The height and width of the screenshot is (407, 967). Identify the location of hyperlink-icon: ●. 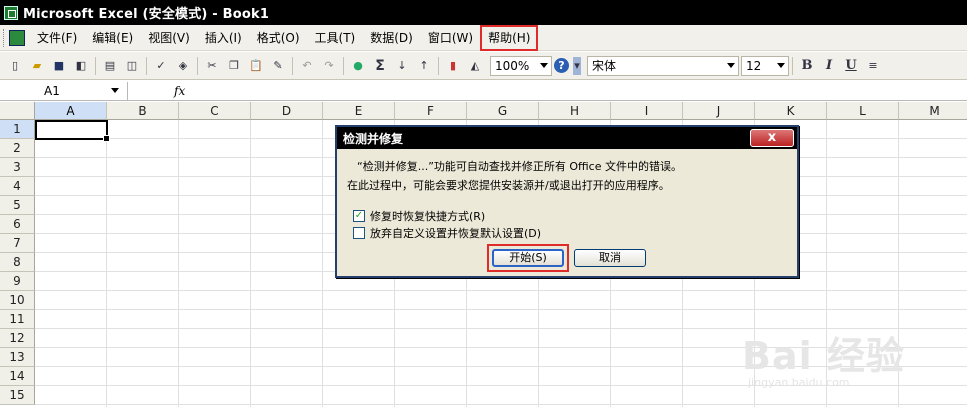
(358, 66).